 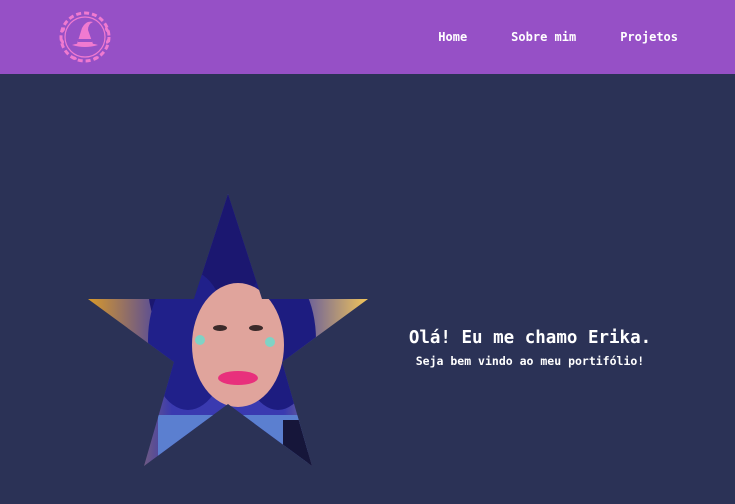 What do you see at coordinates (452, 37) in the screenshot?
I see `nav-link-home: Home` at bounding box center [452, 37].